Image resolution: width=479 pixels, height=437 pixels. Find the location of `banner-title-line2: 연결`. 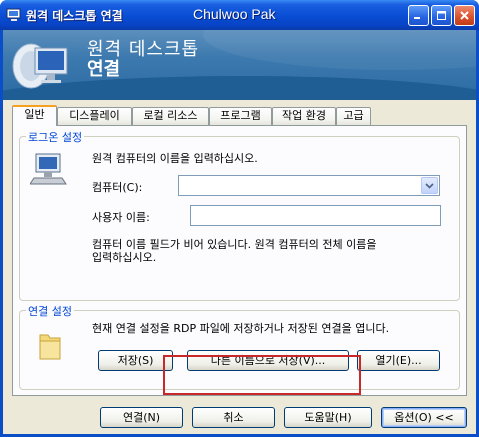

banner-title-line2: 연결 is located at coordinates (104, 69).